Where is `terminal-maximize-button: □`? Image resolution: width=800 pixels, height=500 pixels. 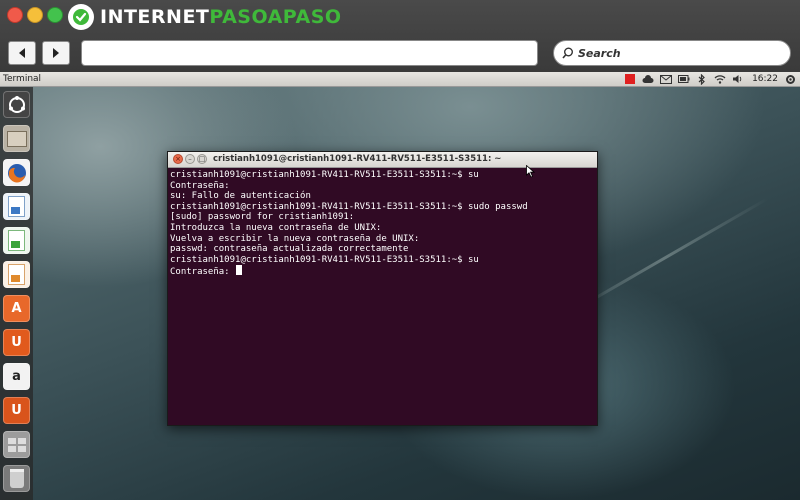 terminal-maximize-button: □ is located at coordinates (202, 159).